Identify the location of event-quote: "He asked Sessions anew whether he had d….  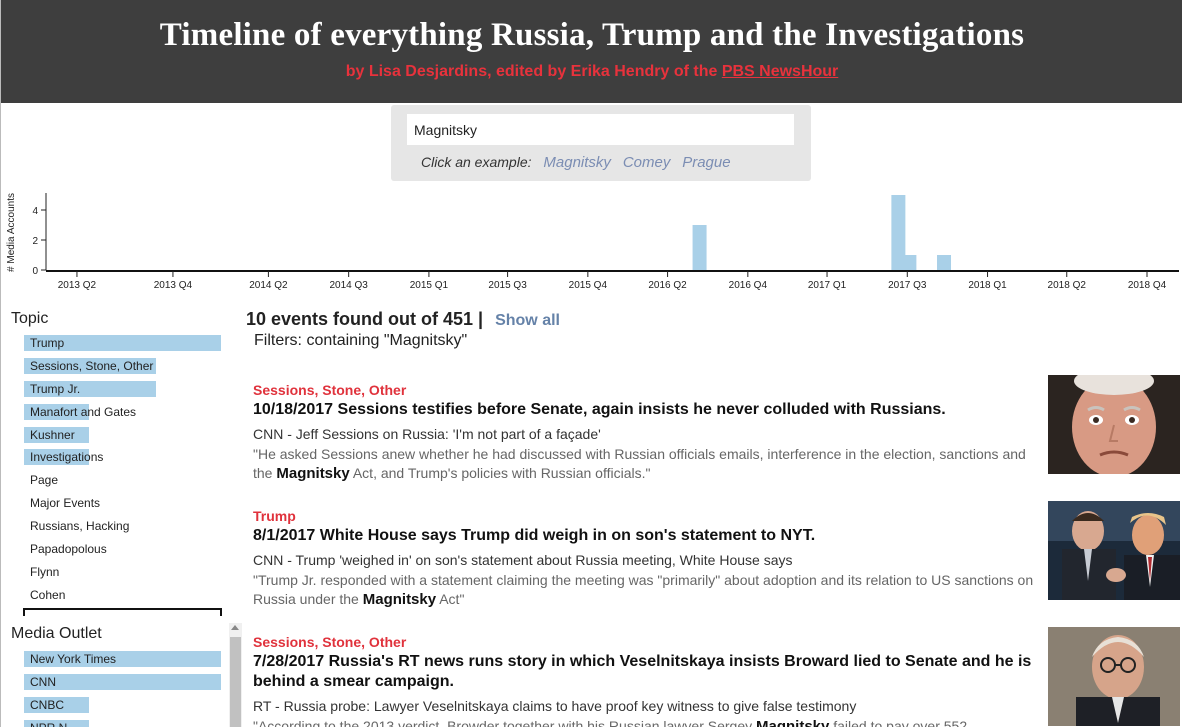
(648, 464).